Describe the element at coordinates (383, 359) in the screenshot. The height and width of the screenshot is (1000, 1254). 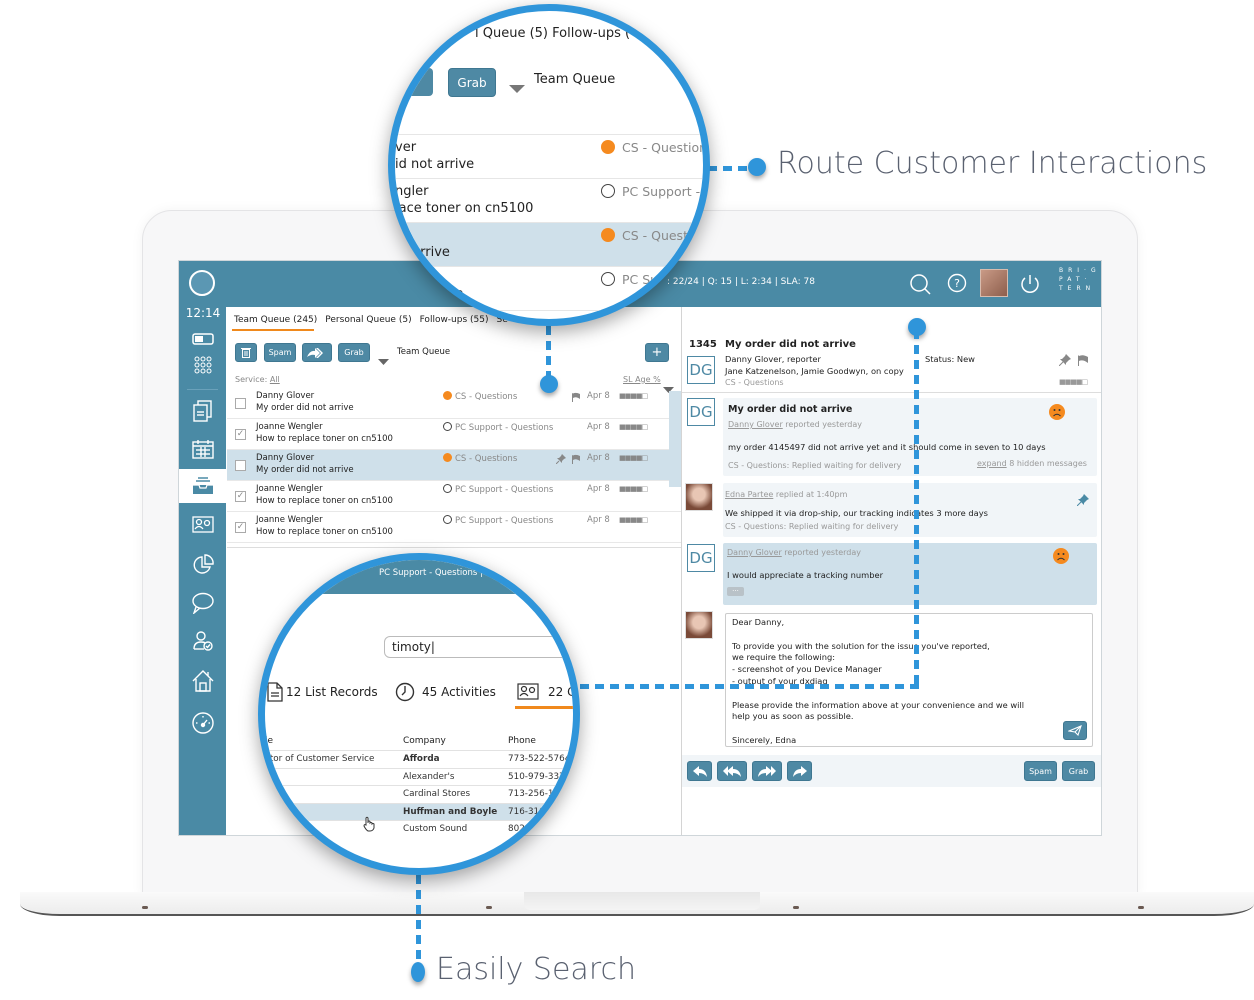
I see `queue-dropdown-icon` at that location.